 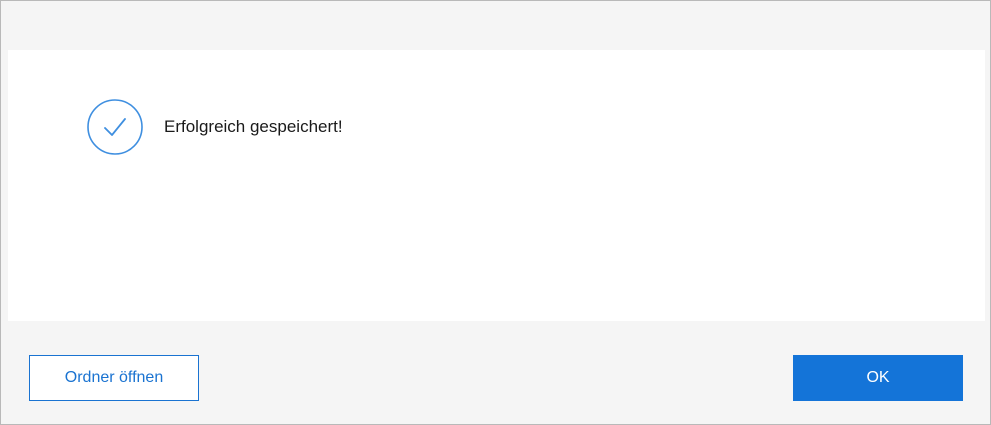 I want to click on dialog-title-bar, so click(x=495, y=25).